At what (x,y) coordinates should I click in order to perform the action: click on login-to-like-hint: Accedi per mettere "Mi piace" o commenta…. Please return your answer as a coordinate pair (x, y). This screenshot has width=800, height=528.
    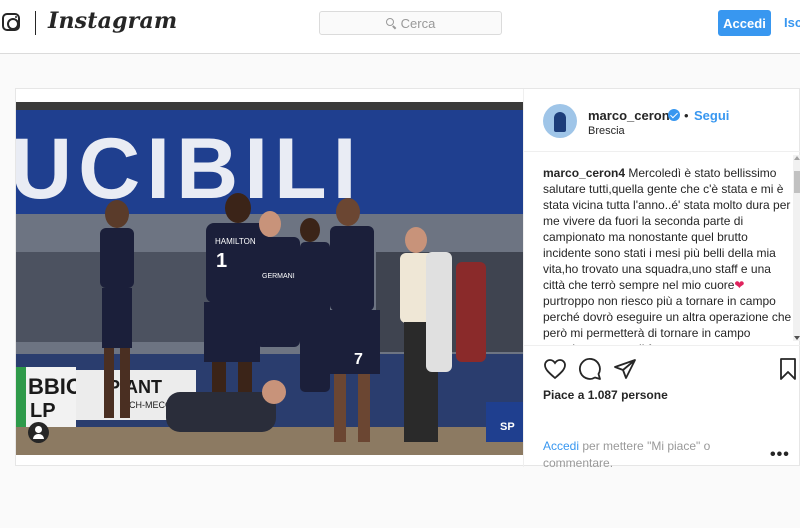
    Looking at the image, I should click on (643, 455).